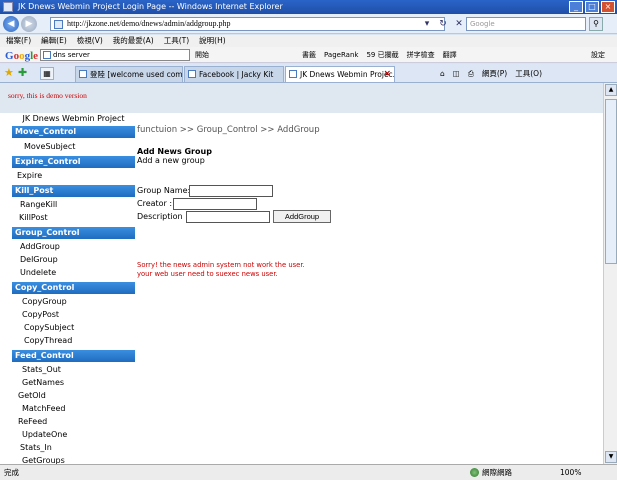 The width and height of the screenshot is (617, 480). I want to click on google-start-button: 開始, so click(202, 55).